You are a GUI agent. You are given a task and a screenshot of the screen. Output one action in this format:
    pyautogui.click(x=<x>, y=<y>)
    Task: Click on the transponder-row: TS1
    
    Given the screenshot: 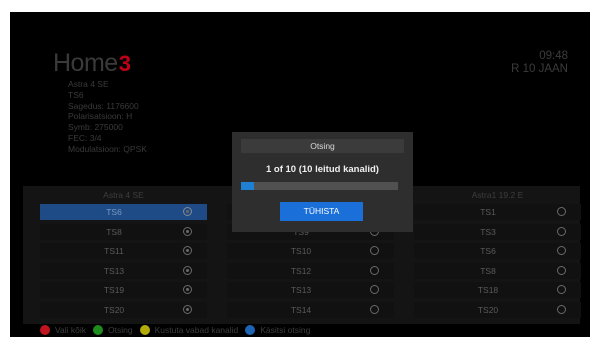 What is the action you would take?
    pyautogui.click(x=497, y=212)
    